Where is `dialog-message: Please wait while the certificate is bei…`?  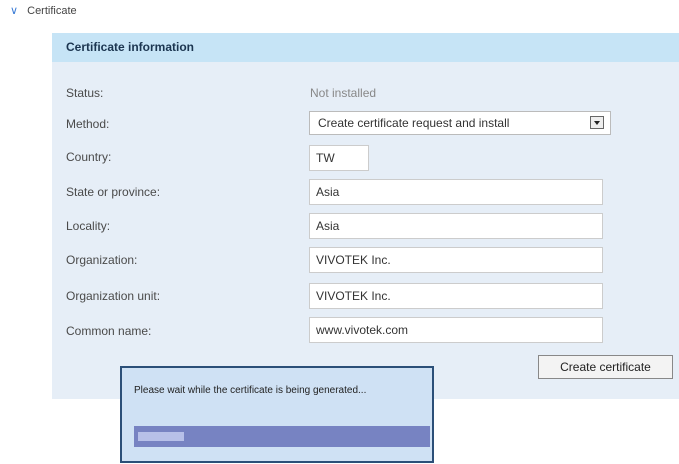
dialog-message: Please wait while the certificate is bei… is located at coordinates (250, 390).